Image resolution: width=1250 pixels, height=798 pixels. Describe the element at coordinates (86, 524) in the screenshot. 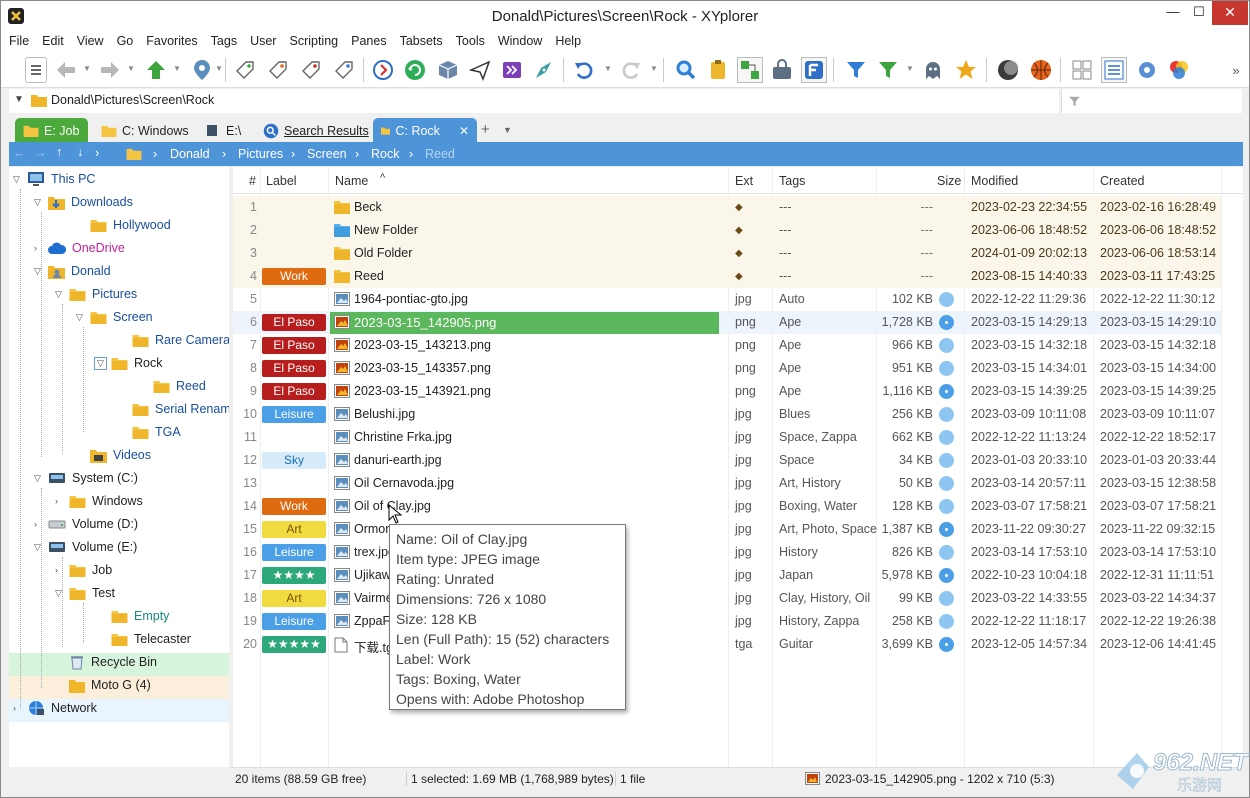

I see `tree-volume-d: › Volume (D:)` at that location.